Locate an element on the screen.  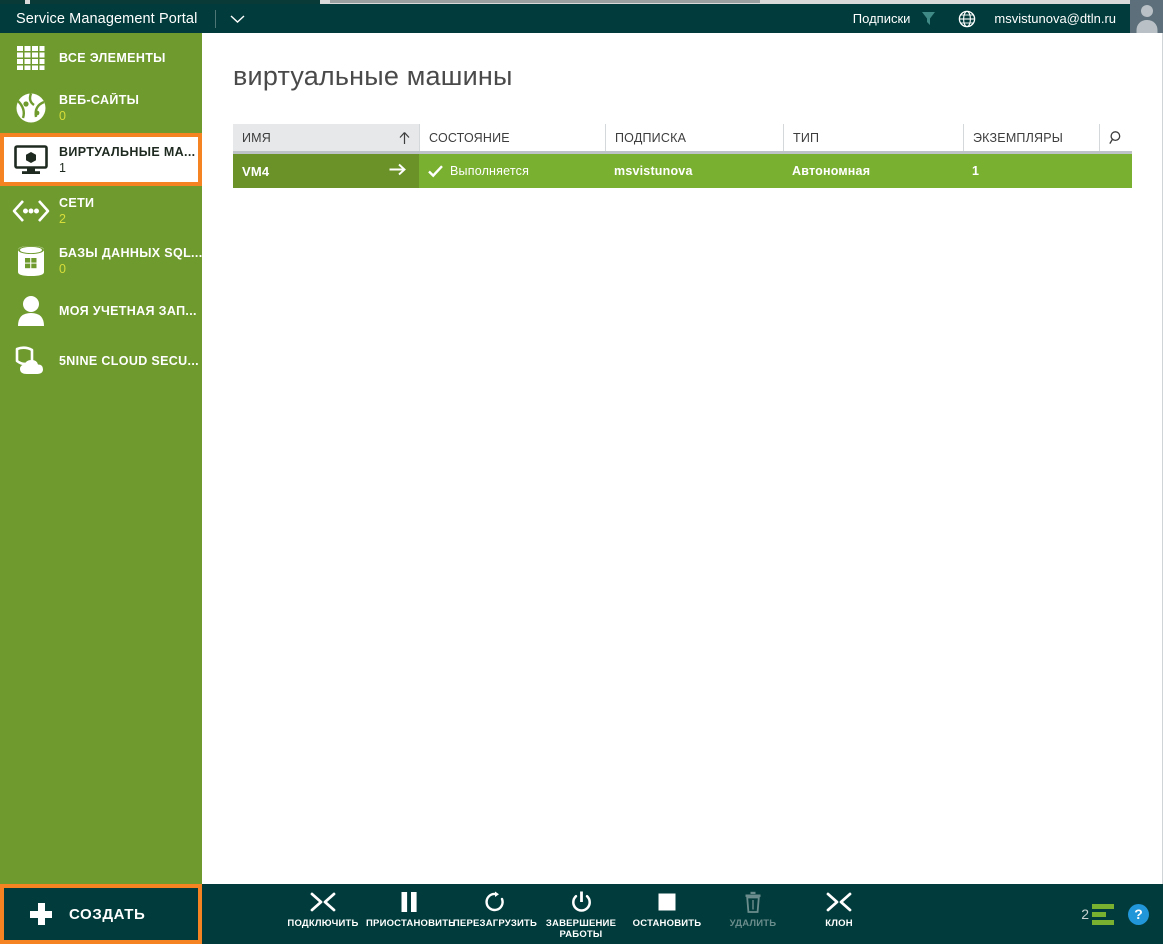
cell-instances: 1 is located at coordinates (1031, 171).